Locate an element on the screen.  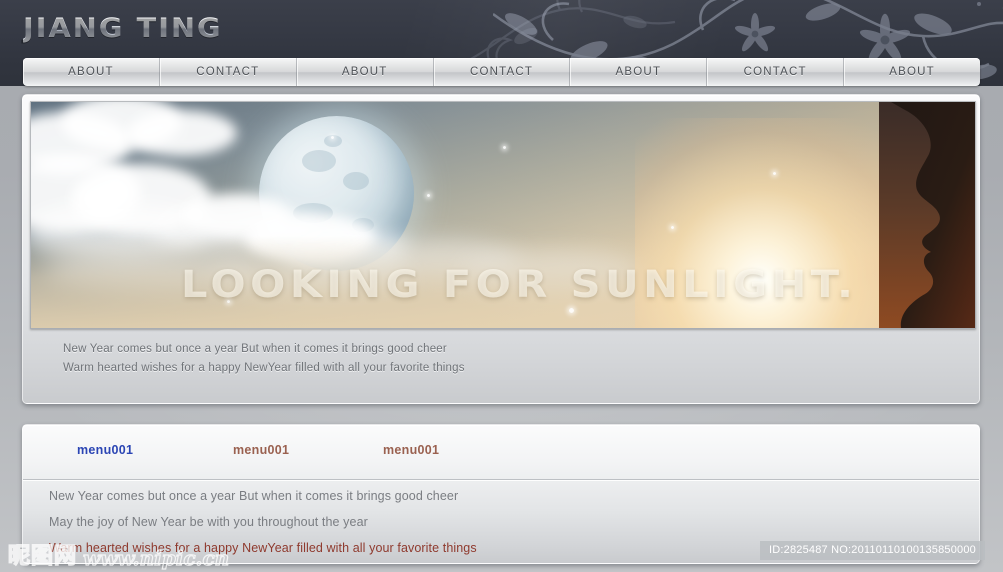
site-logo: JIANG TING is located at coordinates (123, 28).